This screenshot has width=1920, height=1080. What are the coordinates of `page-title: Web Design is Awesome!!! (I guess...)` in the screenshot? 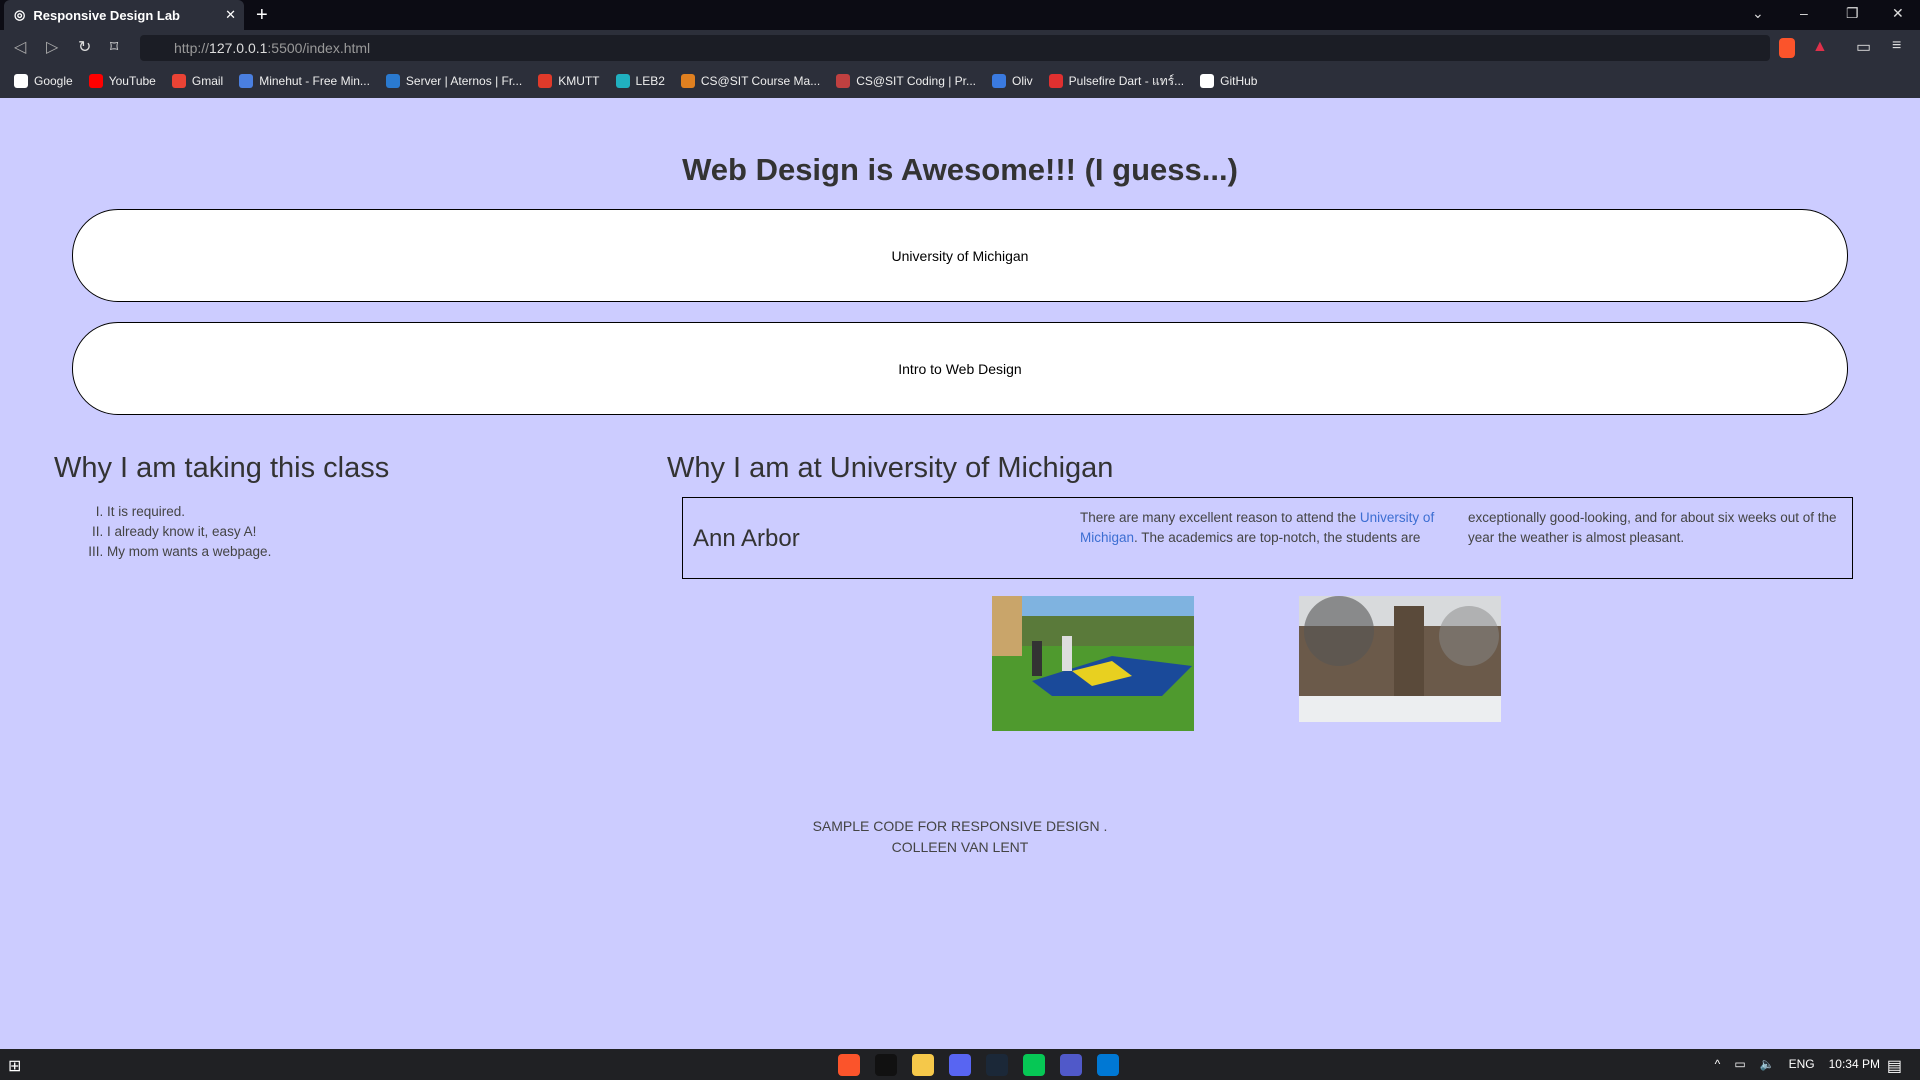 It's located at (960, 169).